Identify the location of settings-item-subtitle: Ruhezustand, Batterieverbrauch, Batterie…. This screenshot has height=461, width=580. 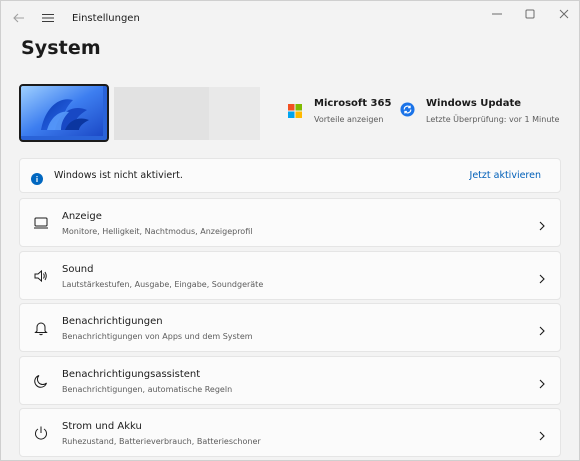
(161, 441).